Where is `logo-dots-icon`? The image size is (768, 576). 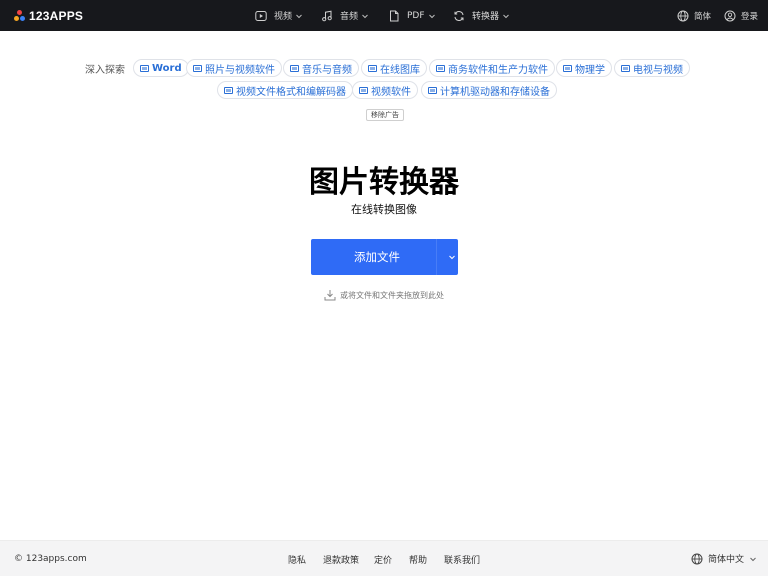
logo-dots-icon is located at coordinates (20, 15).